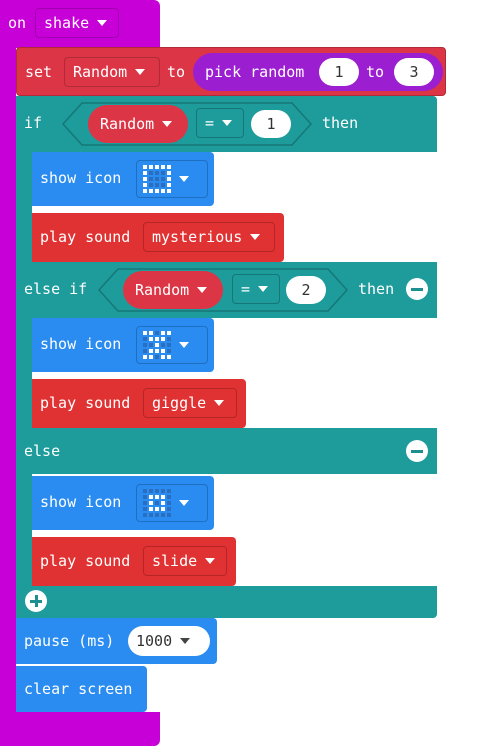 This screenshot has height=746, width=497. What do you see at coordinates (197, 237) in the screenshot?
I see `sound-value-1: mysterious` at bounding box center [197, 237].